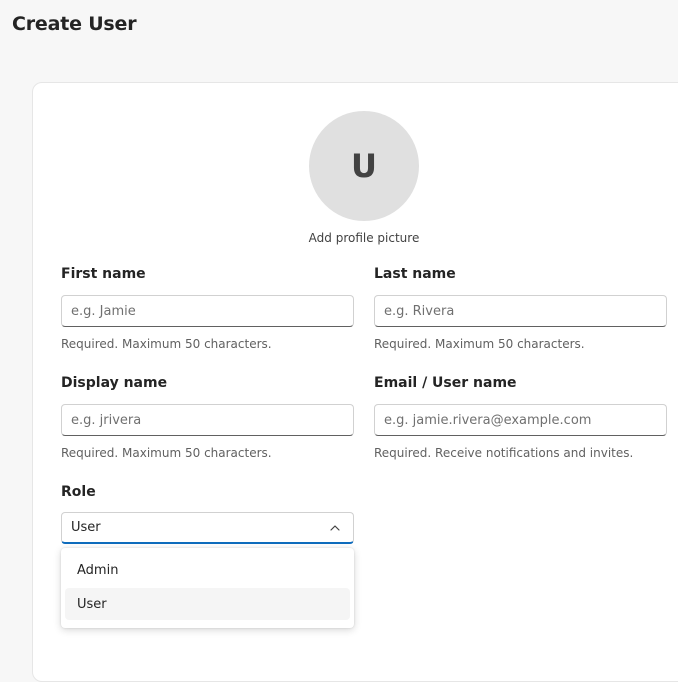 This screenshot has height=682, width=678. Describe the element at coordinates (415, 274) in the screenshot. I see `last-name-label: Last name` at that location.